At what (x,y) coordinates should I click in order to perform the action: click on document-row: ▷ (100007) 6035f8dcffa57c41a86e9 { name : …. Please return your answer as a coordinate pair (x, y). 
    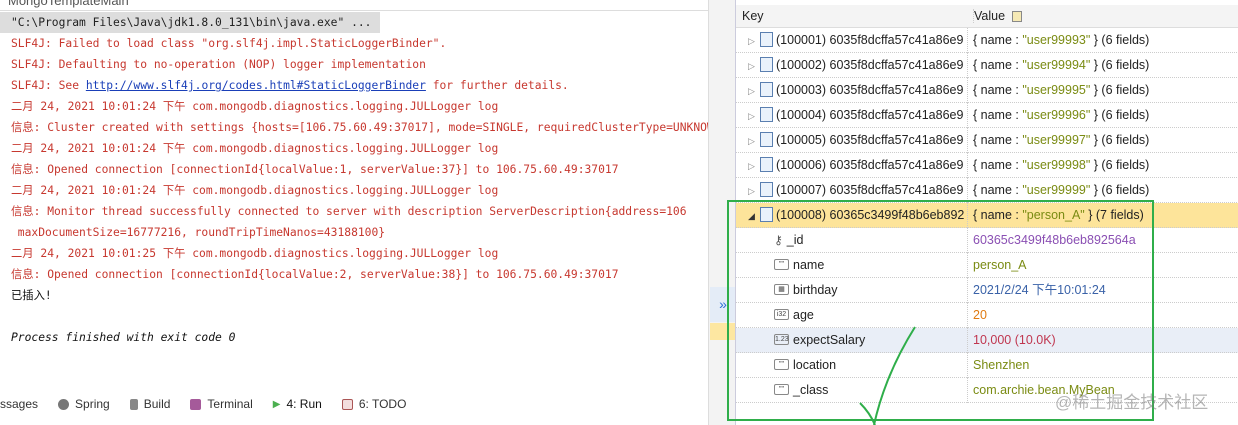
    Looking at the image, I should click on (987, 190).